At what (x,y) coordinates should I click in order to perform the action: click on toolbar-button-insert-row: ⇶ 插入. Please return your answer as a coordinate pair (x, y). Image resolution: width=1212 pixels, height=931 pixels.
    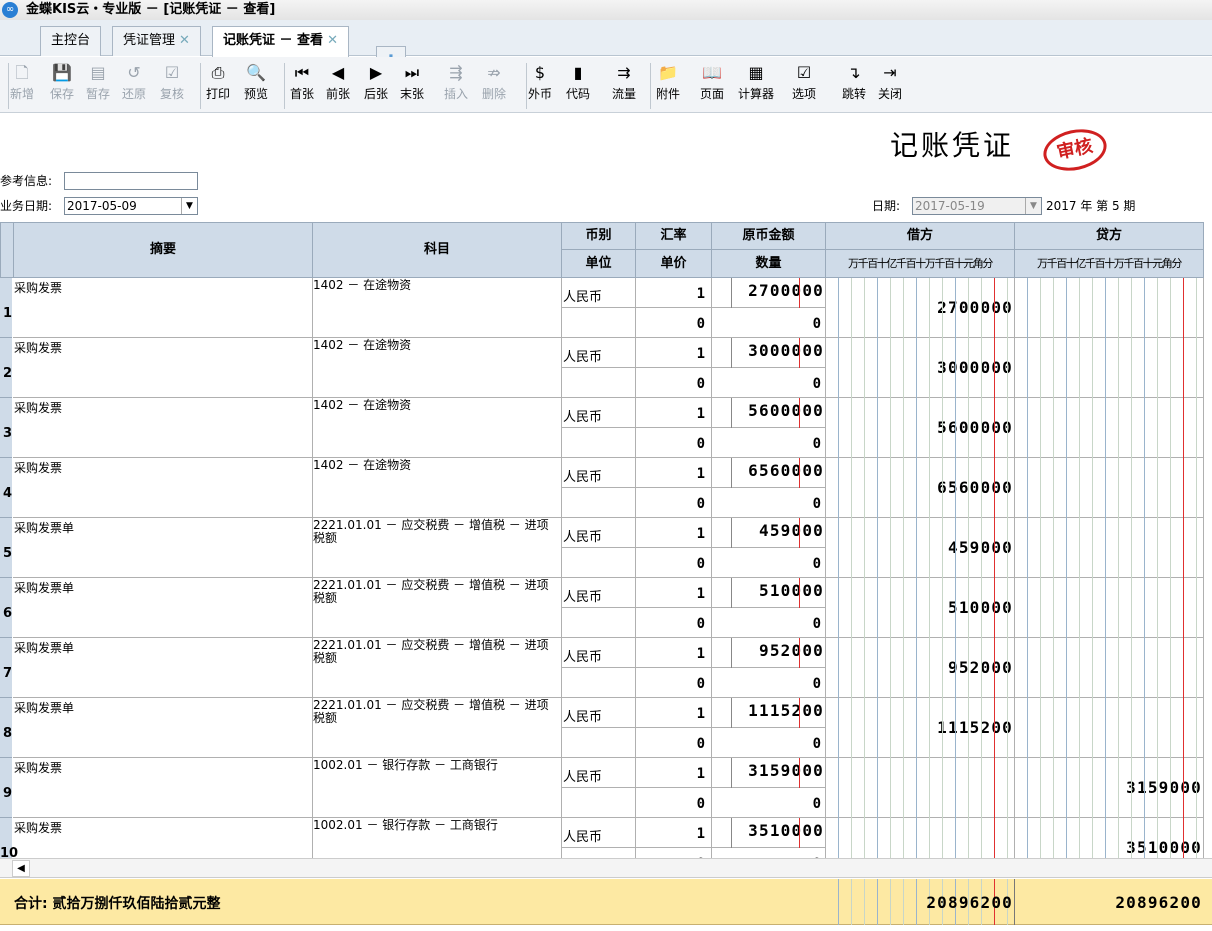
    Looking at the image, I should click on (456, 85).